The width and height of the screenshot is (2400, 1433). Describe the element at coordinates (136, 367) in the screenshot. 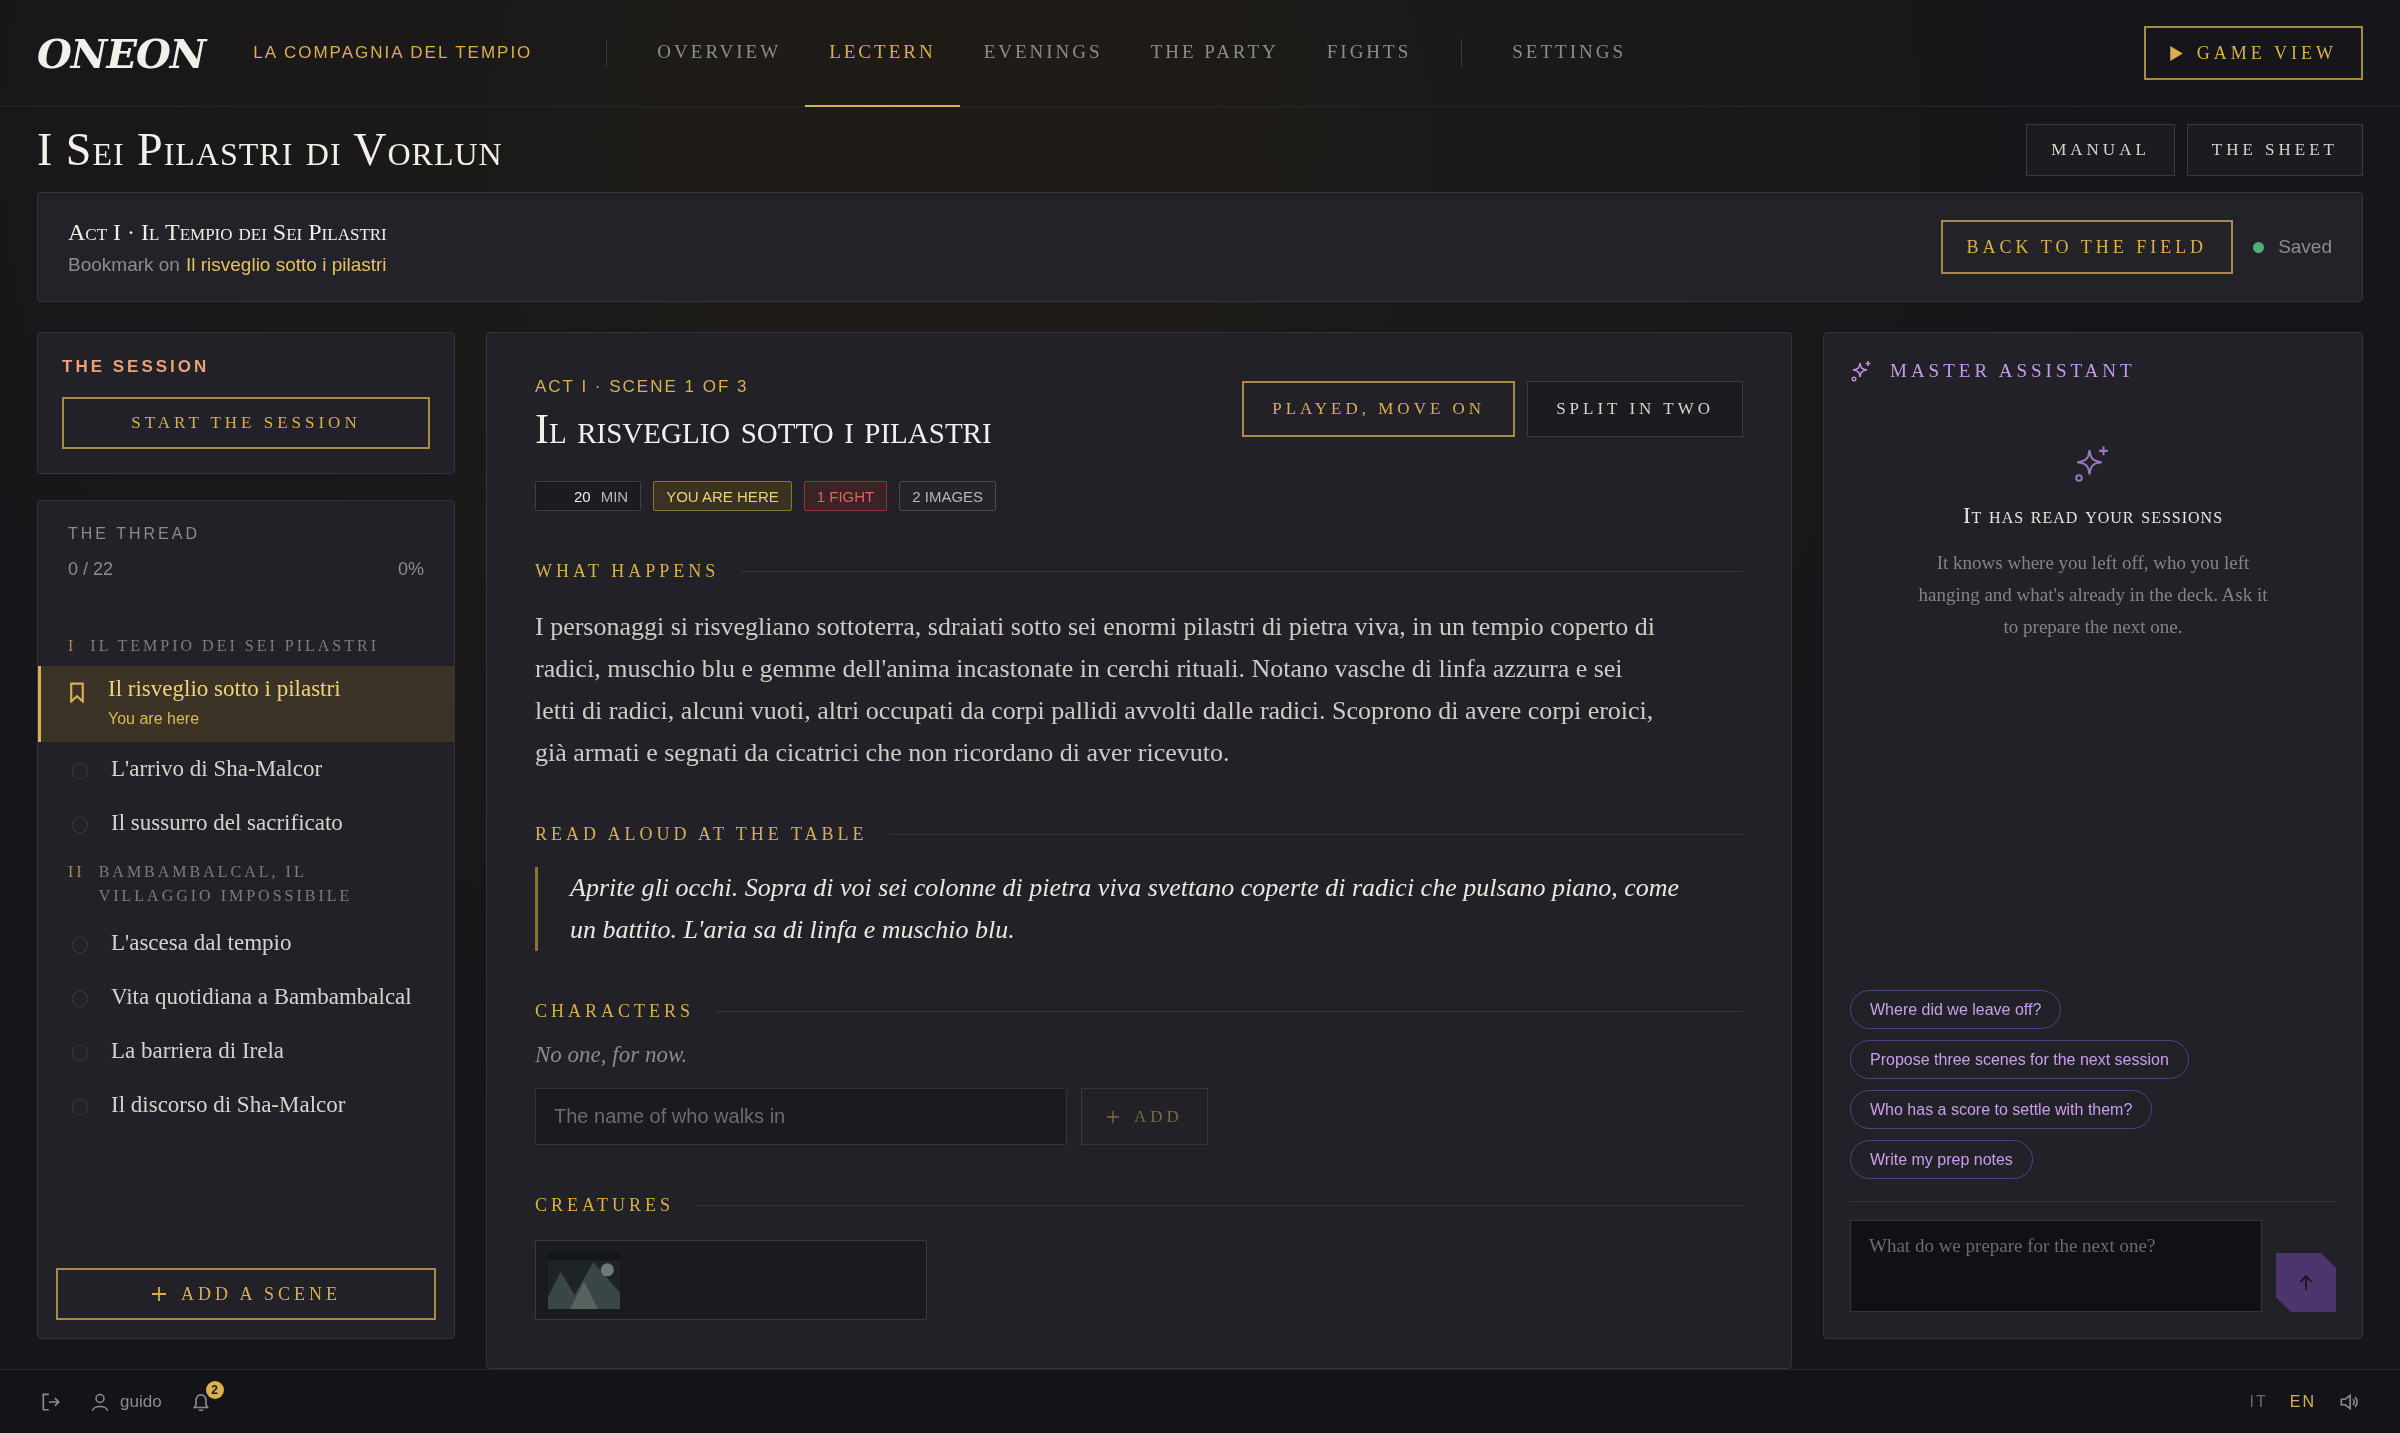

I see `session-heading: THE SESSION` at that location.